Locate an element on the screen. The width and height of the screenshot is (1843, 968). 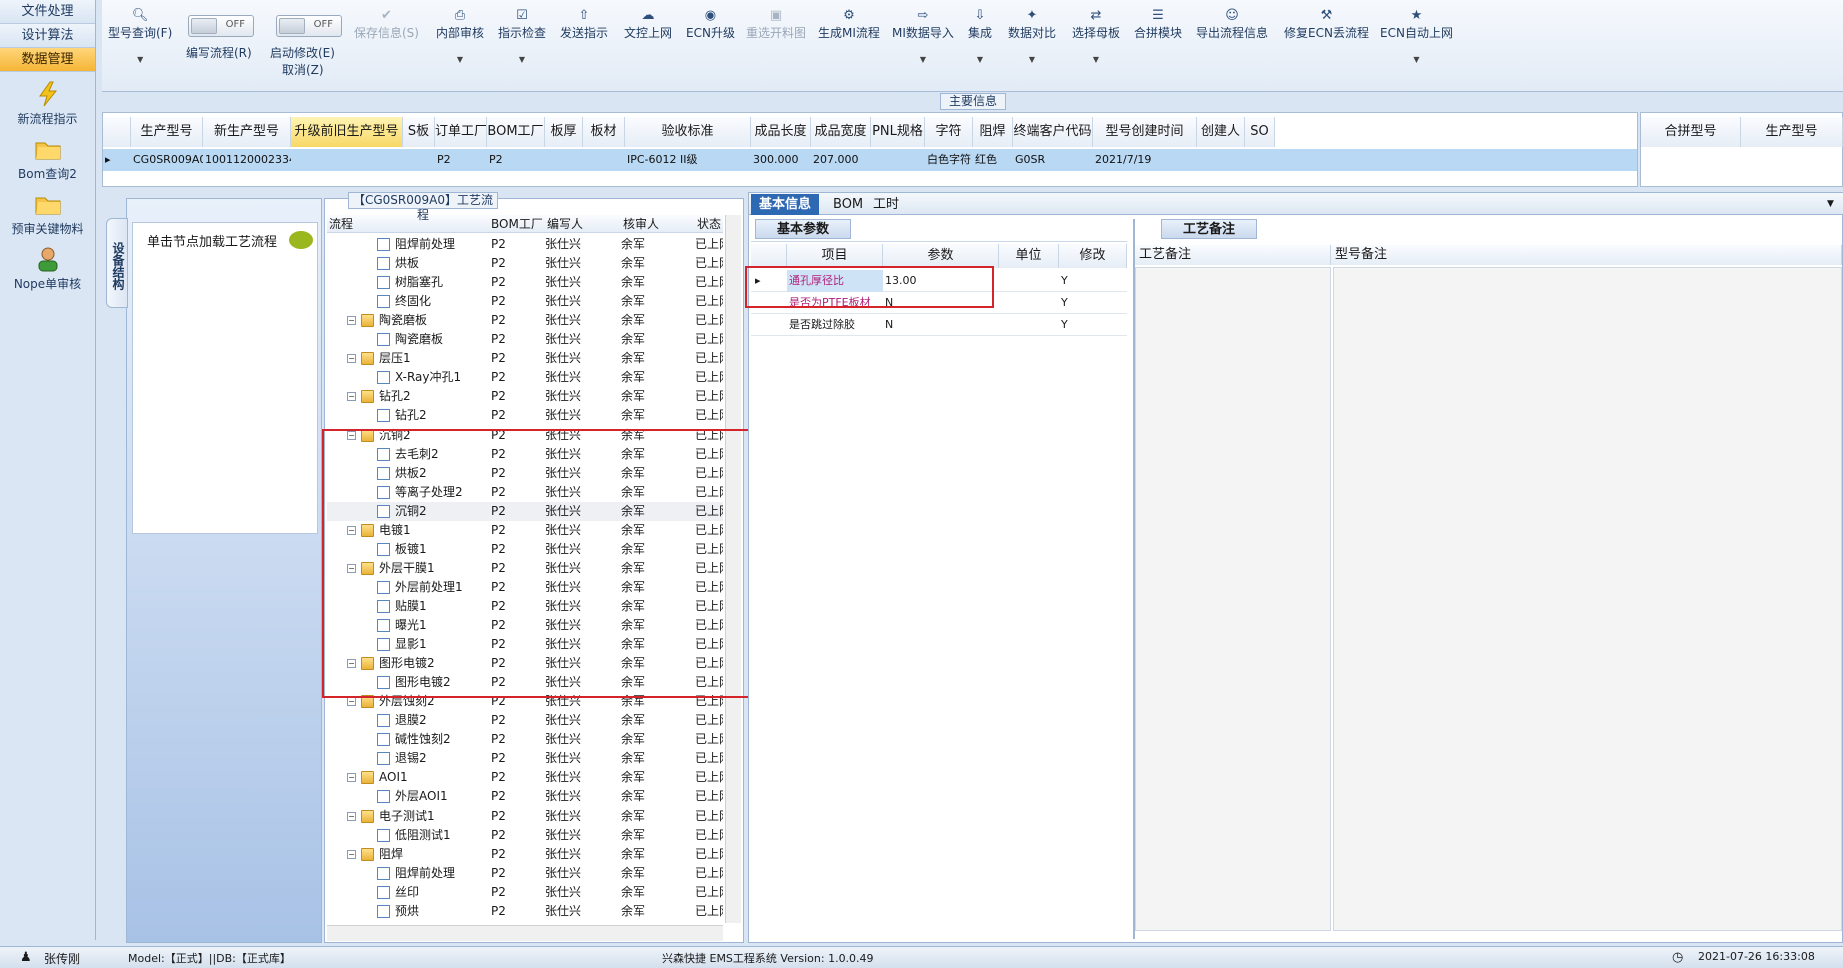
main-col-header: 阻焊 is located at coordinates (993, 132).